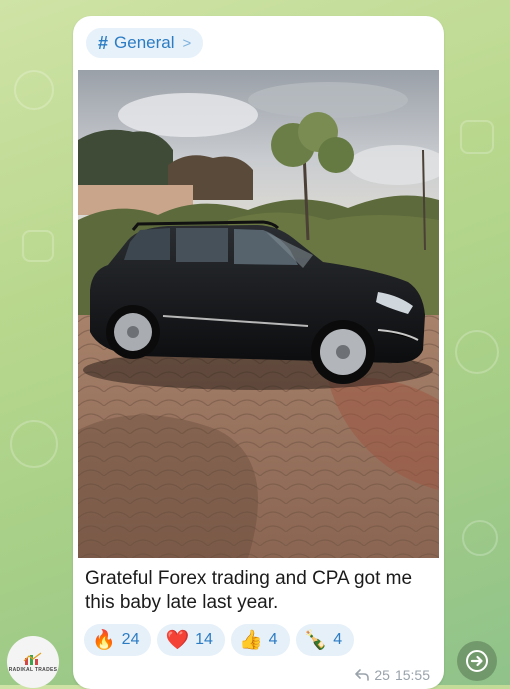 This screenshot has width=510, height=689. What do you see at coordinates (118, 640) in the screenshot?
I see `reaction-fire: 🔥 24` at bounding box center [118, 640].